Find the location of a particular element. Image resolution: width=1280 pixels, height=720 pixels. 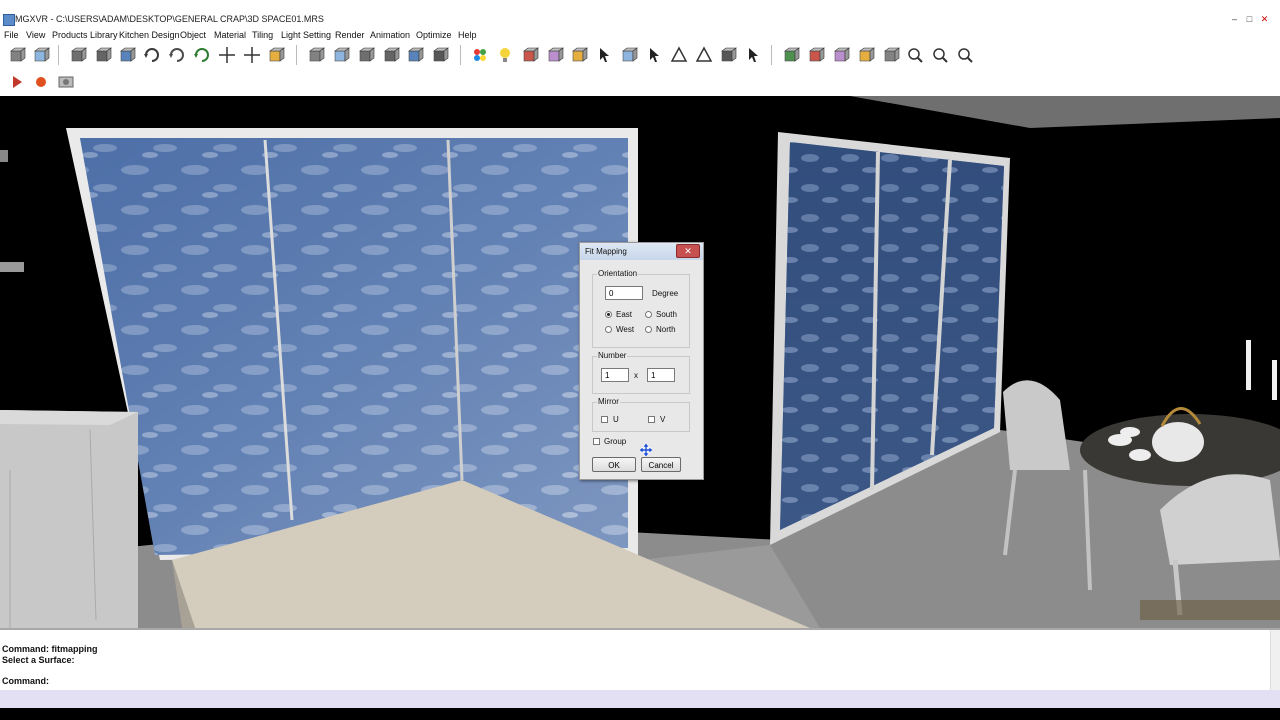

view-top-icon is located at coordinates (891, 55).